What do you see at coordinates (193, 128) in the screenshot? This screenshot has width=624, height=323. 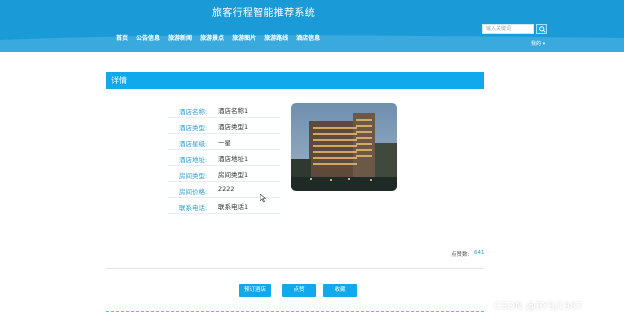 I see `field-label: 酒店类型:` at bounding box center [193, 128].